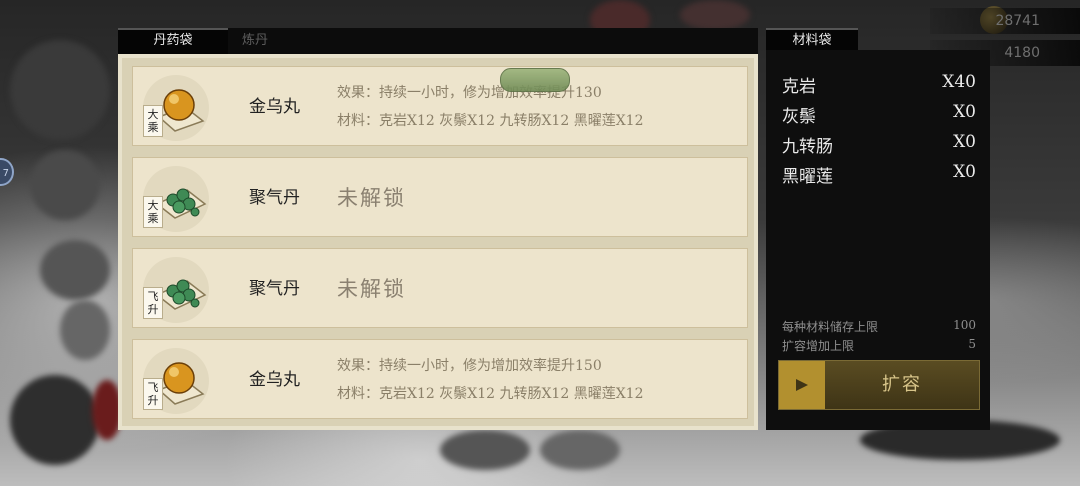  What do you see at coordinates (173, 41) in the screenshot?
I see `tab-pill-bag: 丹药袋` at bounding box center [173, 41].